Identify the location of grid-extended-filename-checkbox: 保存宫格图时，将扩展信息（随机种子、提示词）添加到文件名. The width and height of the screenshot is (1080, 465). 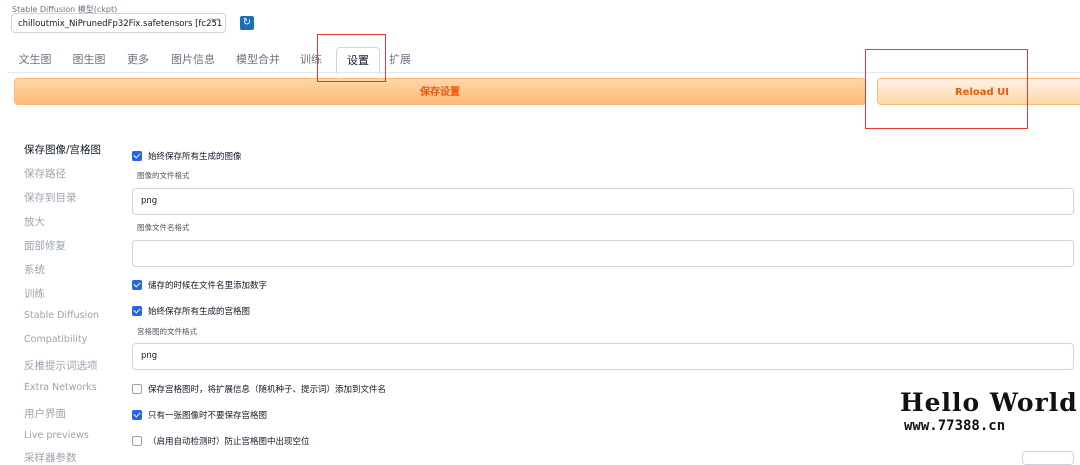
(259, 389).